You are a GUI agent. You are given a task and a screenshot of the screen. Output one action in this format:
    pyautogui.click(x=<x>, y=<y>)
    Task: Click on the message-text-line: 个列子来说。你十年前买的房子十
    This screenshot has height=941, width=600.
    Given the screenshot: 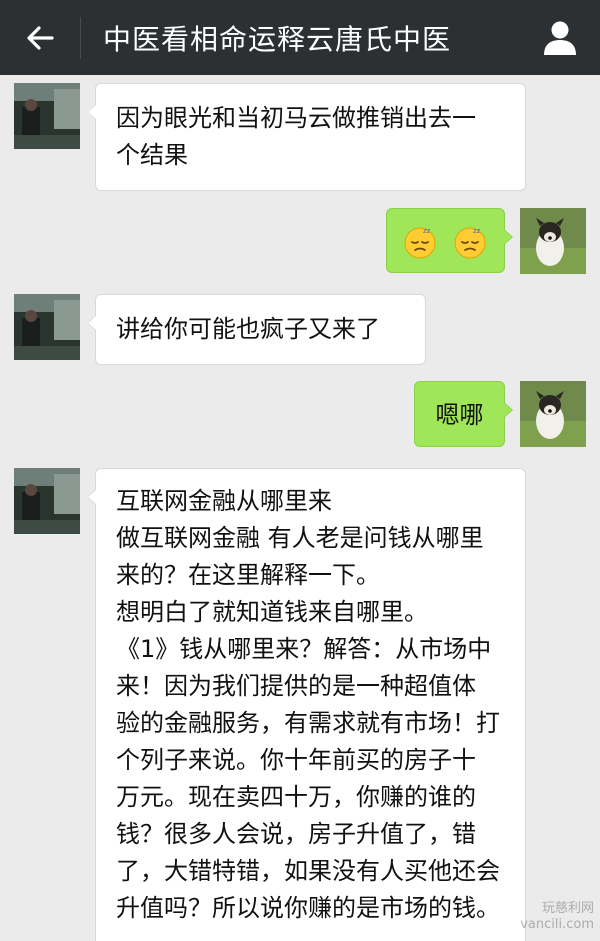 What is the action you would take?
    pyautogui.click(x=296, y=760)
    